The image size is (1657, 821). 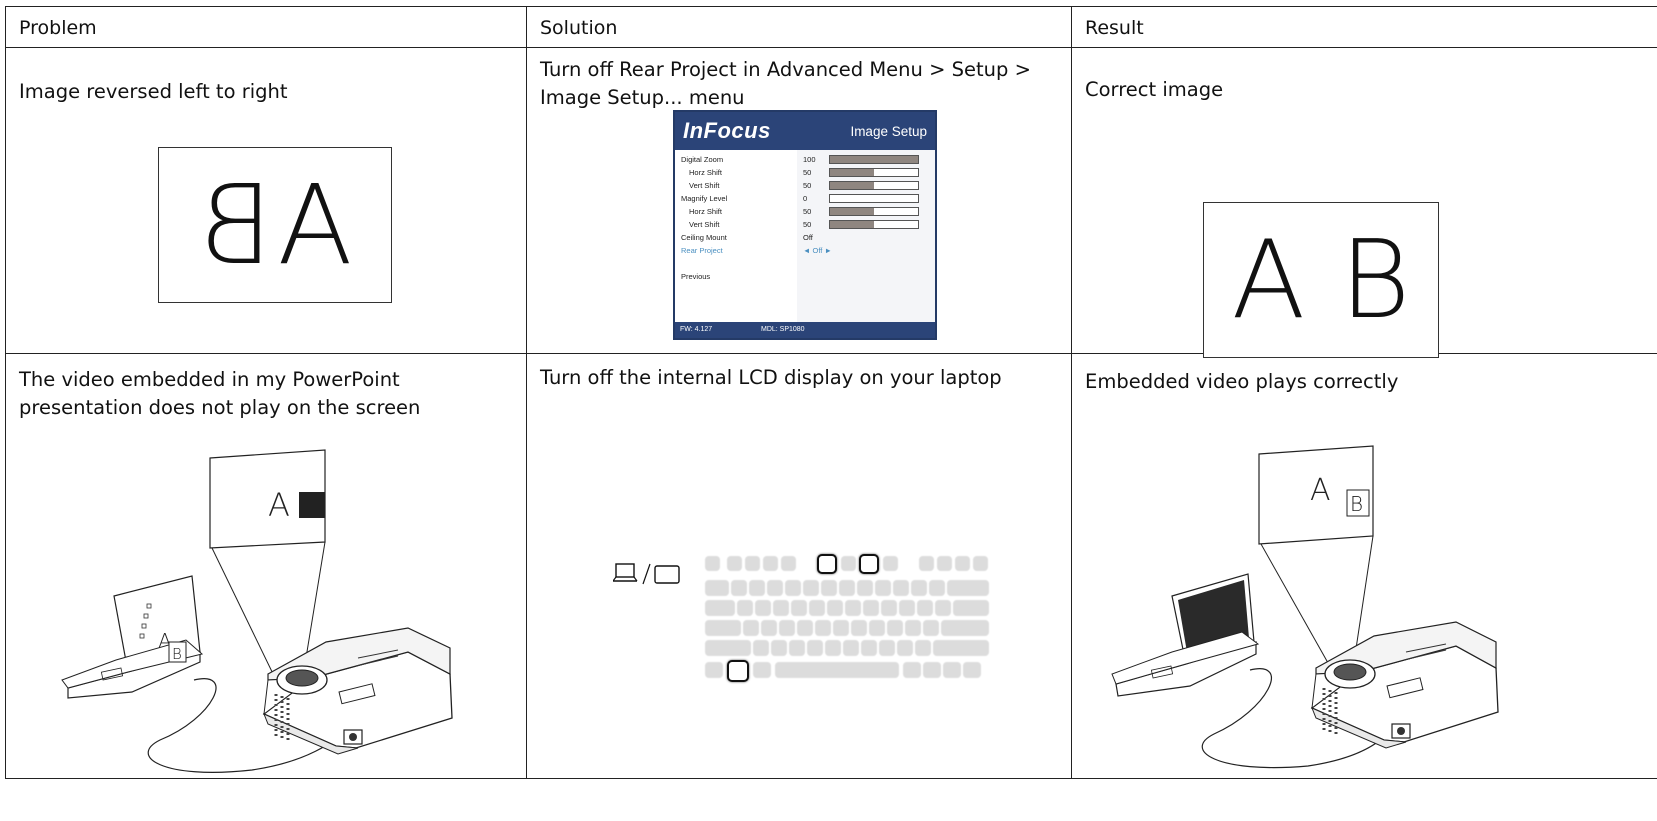 What do you see at coordinates (702, 159) in the screenshot?
I see `osd-item-digital-zoom: Digital Zoom` at bounding box center [702, 159].